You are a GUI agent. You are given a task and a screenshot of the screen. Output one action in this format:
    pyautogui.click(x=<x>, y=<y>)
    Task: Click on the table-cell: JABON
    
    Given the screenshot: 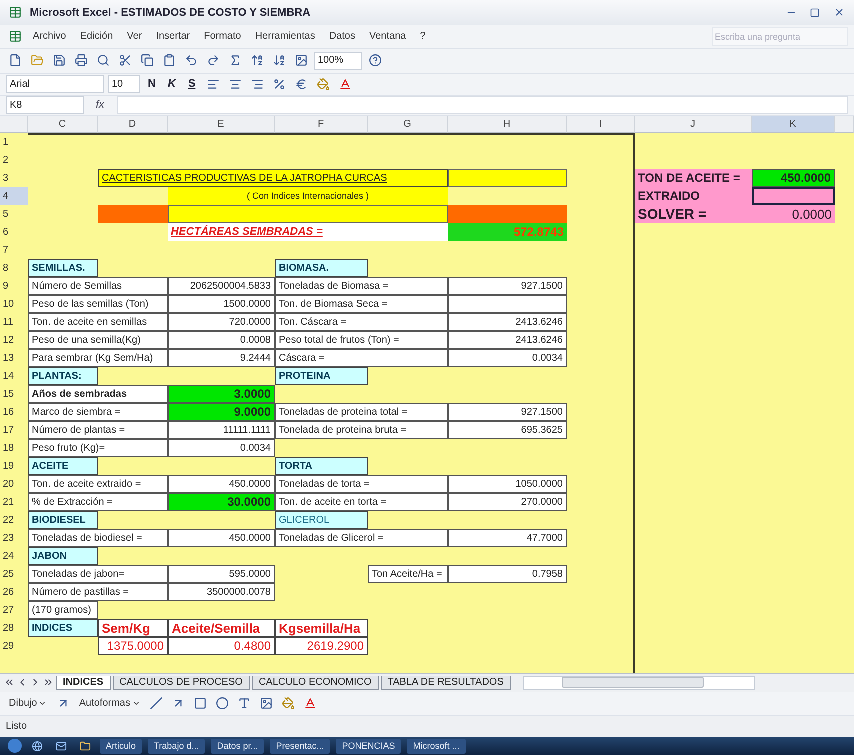 What is the action you would take?
    pyautogui.click(x=63, y=556)
    